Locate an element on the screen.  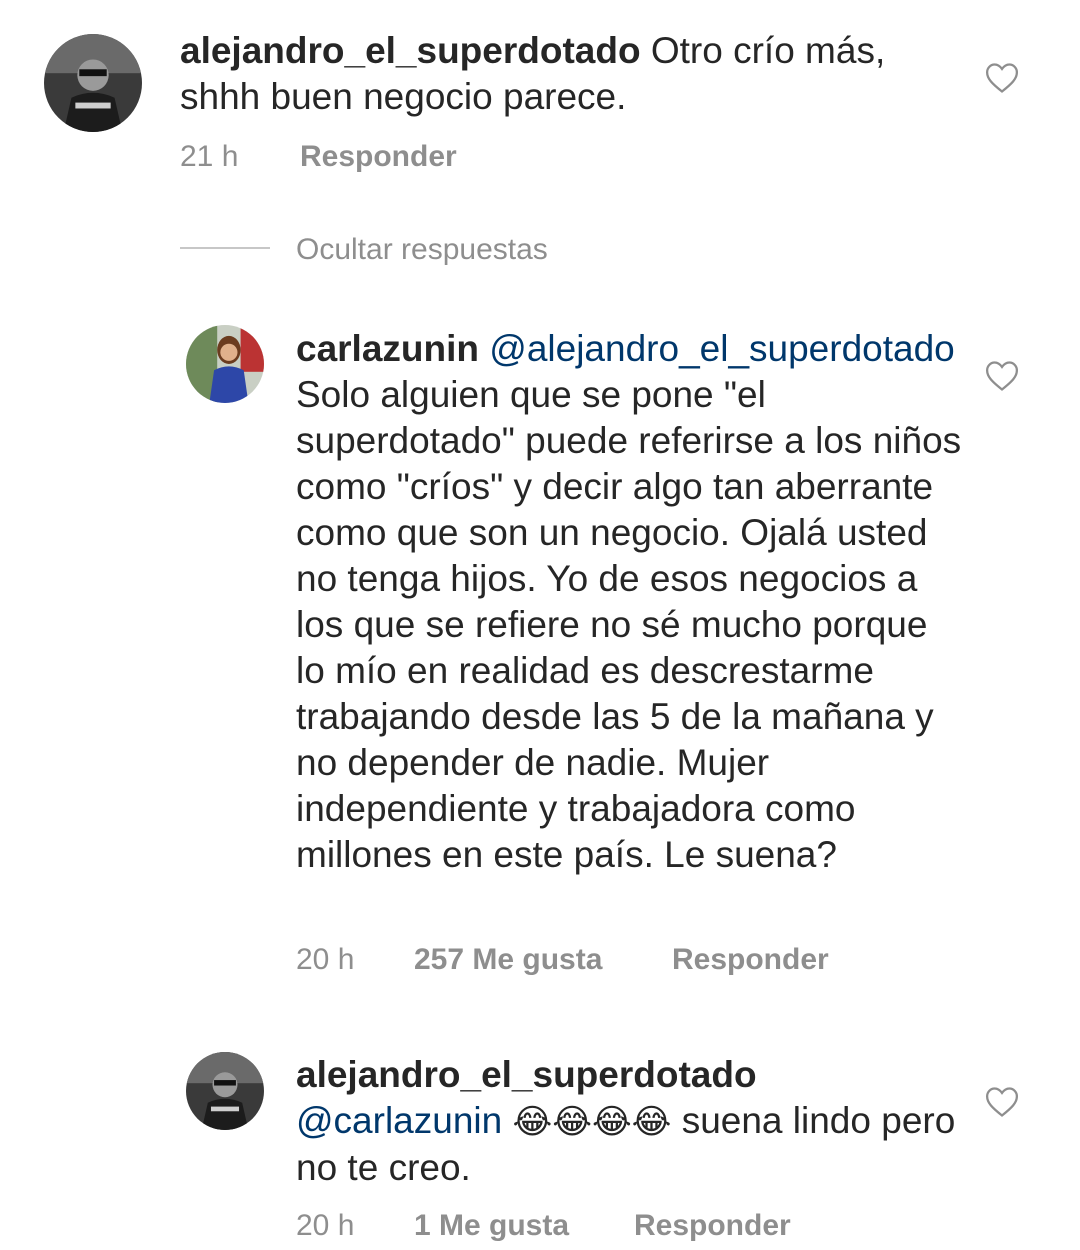
mention-link: @alejandro_el_superdotado is located at coordinates (721, 348).